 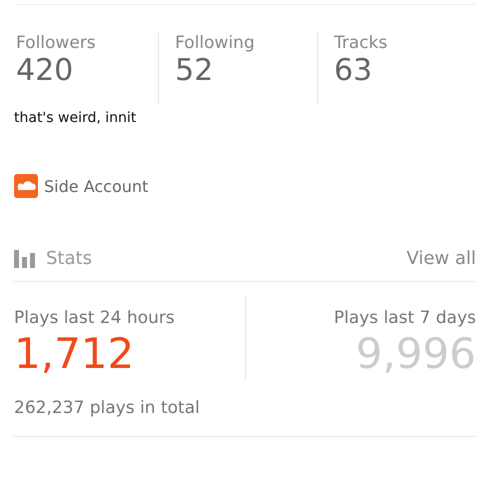 I want to click on stat-label: Followers, so click(x=56, y=43).